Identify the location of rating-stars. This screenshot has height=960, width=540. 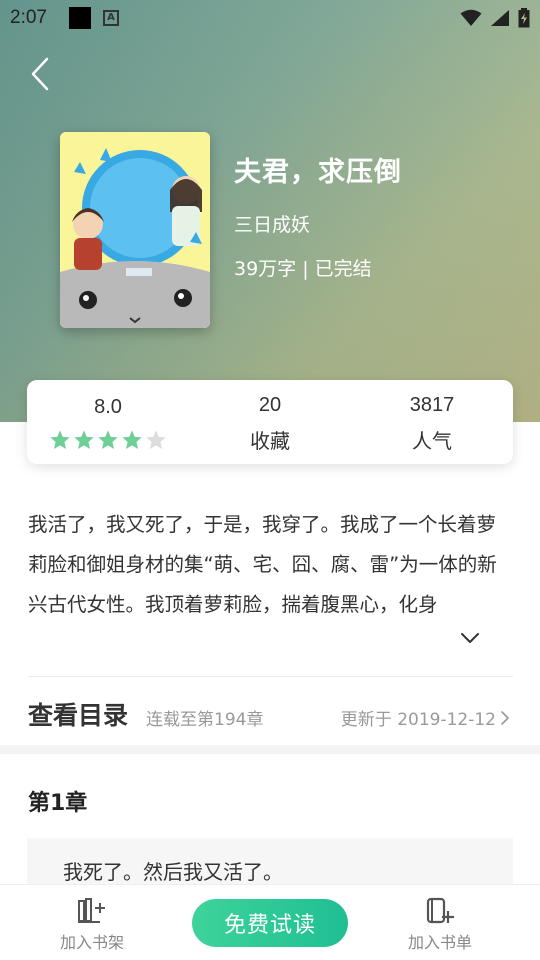
(108, 440).